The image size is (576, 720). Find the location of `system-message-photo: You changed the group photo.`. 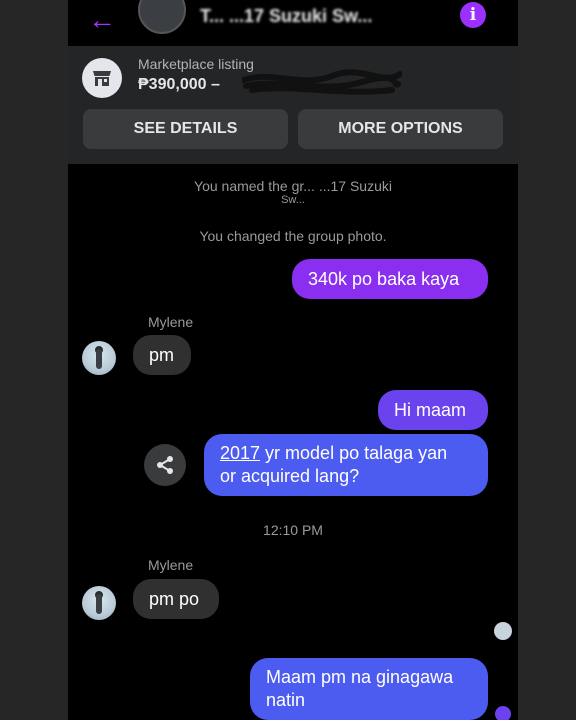

system-message-photo: You changed the group photo. is located at coordinates (293, 236).